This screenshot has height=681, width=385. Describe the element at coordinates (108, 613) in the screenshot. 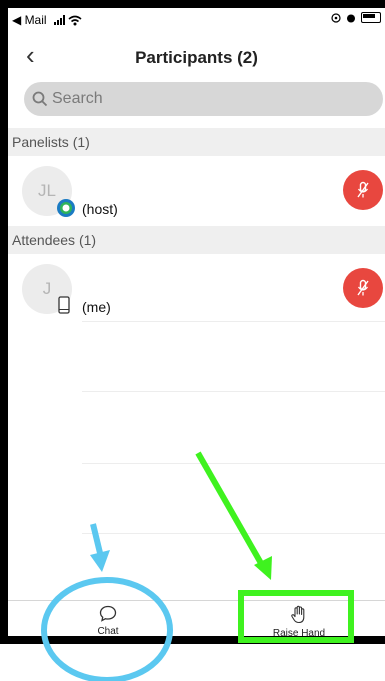

I see `chat-bubble-icon` at that location.